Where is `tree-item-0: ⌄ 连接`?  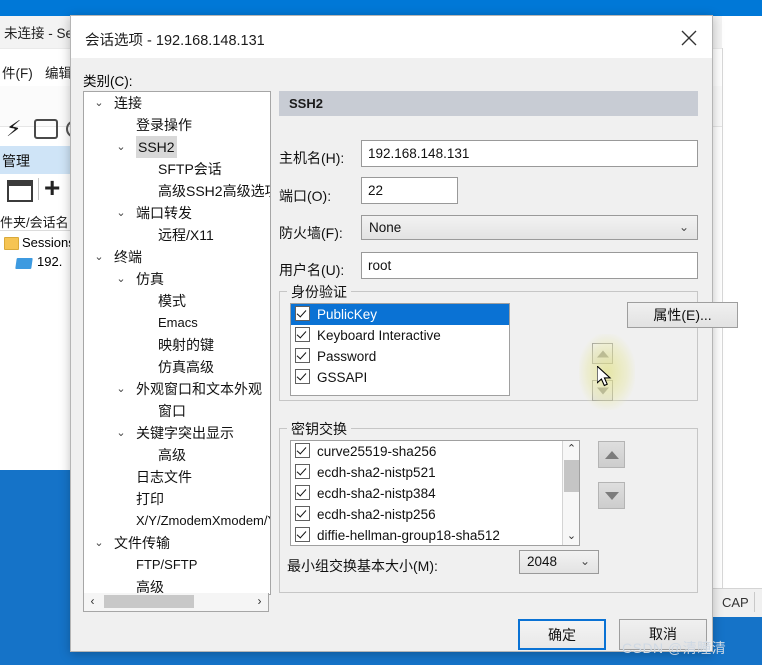 tree-item-0: ⌄ 连接 is located at coordinates (177, 103).